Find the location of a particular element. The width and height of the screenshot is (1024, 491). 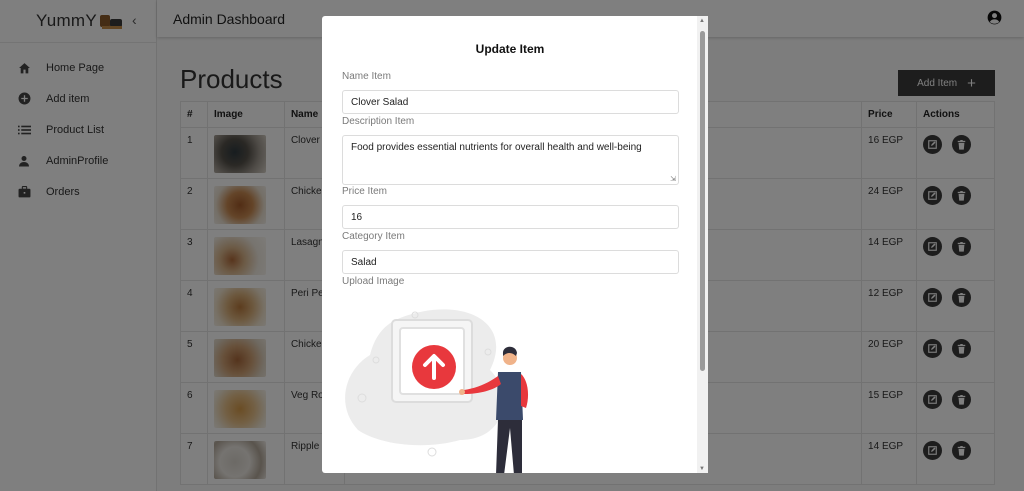

description-item-label: Description Item is located at coordinates (378, 121).